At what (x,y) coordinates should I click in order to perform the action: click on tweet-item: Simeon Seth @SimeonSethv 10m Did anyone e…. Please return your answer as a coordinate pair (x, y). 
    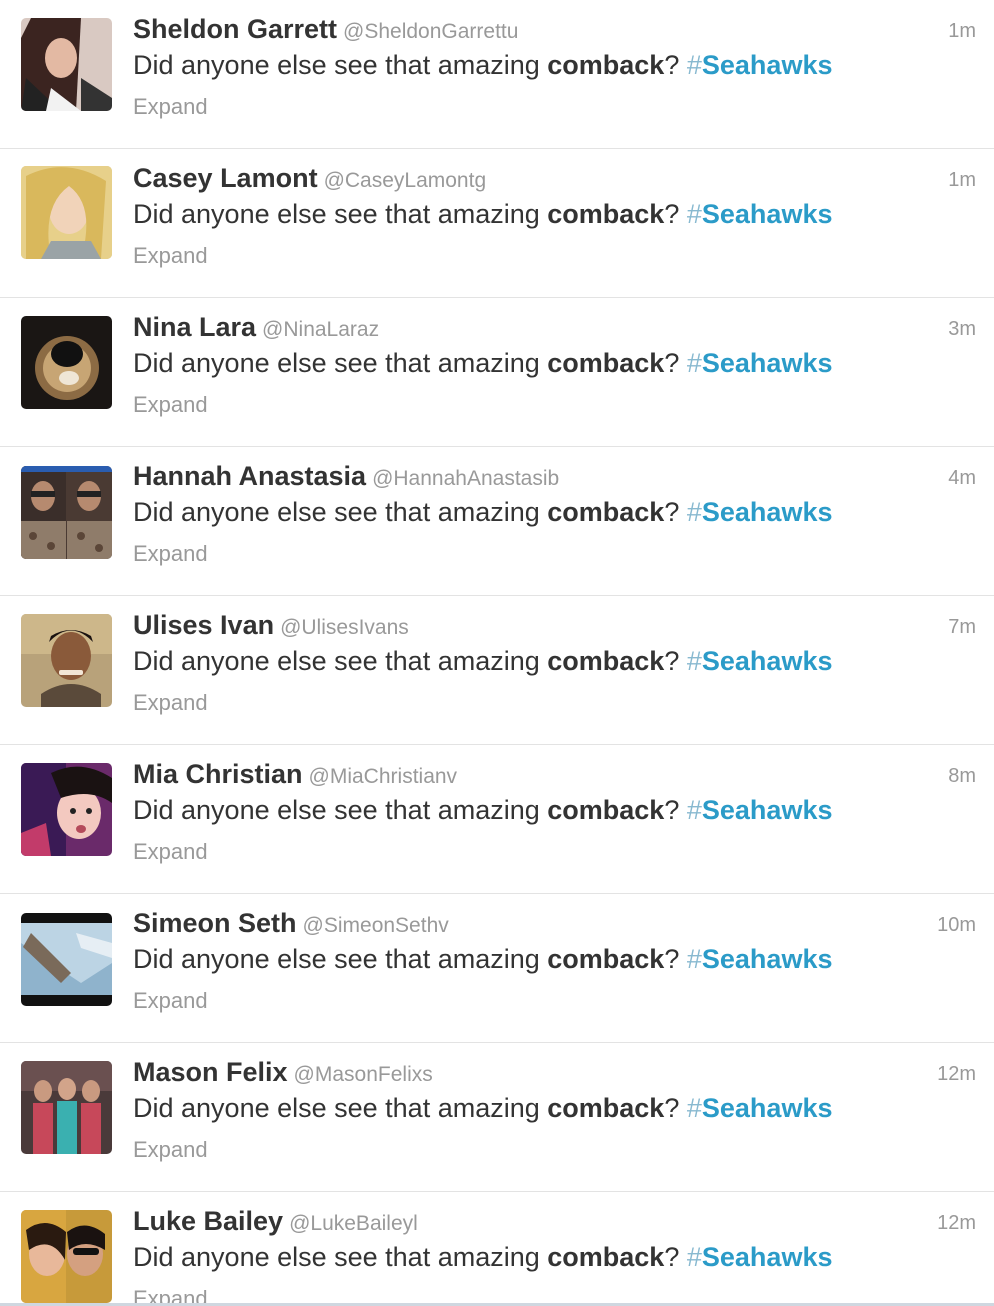
    Looking at the image, I should click on (497, 968).